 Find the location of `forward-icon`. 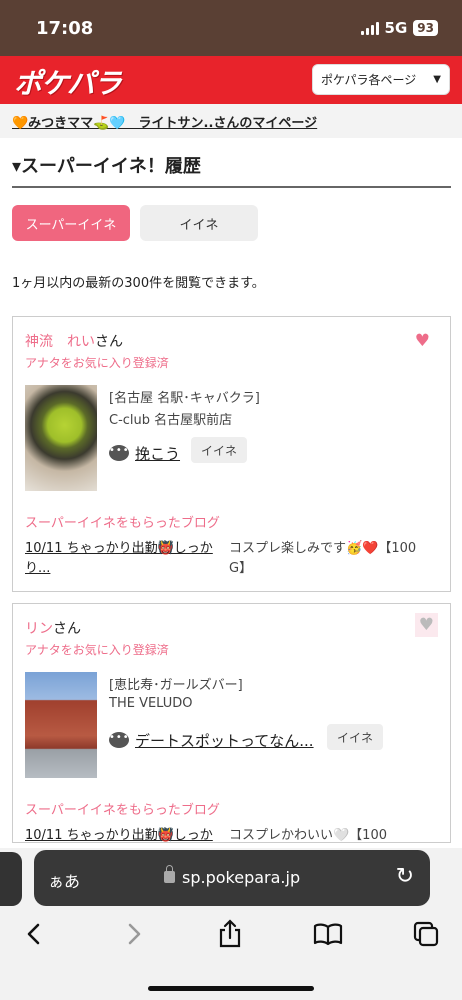

forward-icon is located at coordinates (134, 934).